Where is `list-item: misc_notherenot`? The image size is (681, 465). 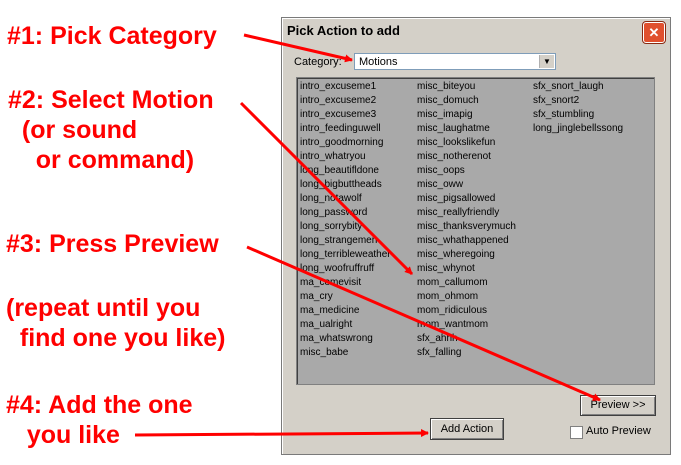 list-item: misc_notherenot is located at coordinates (466, 157).